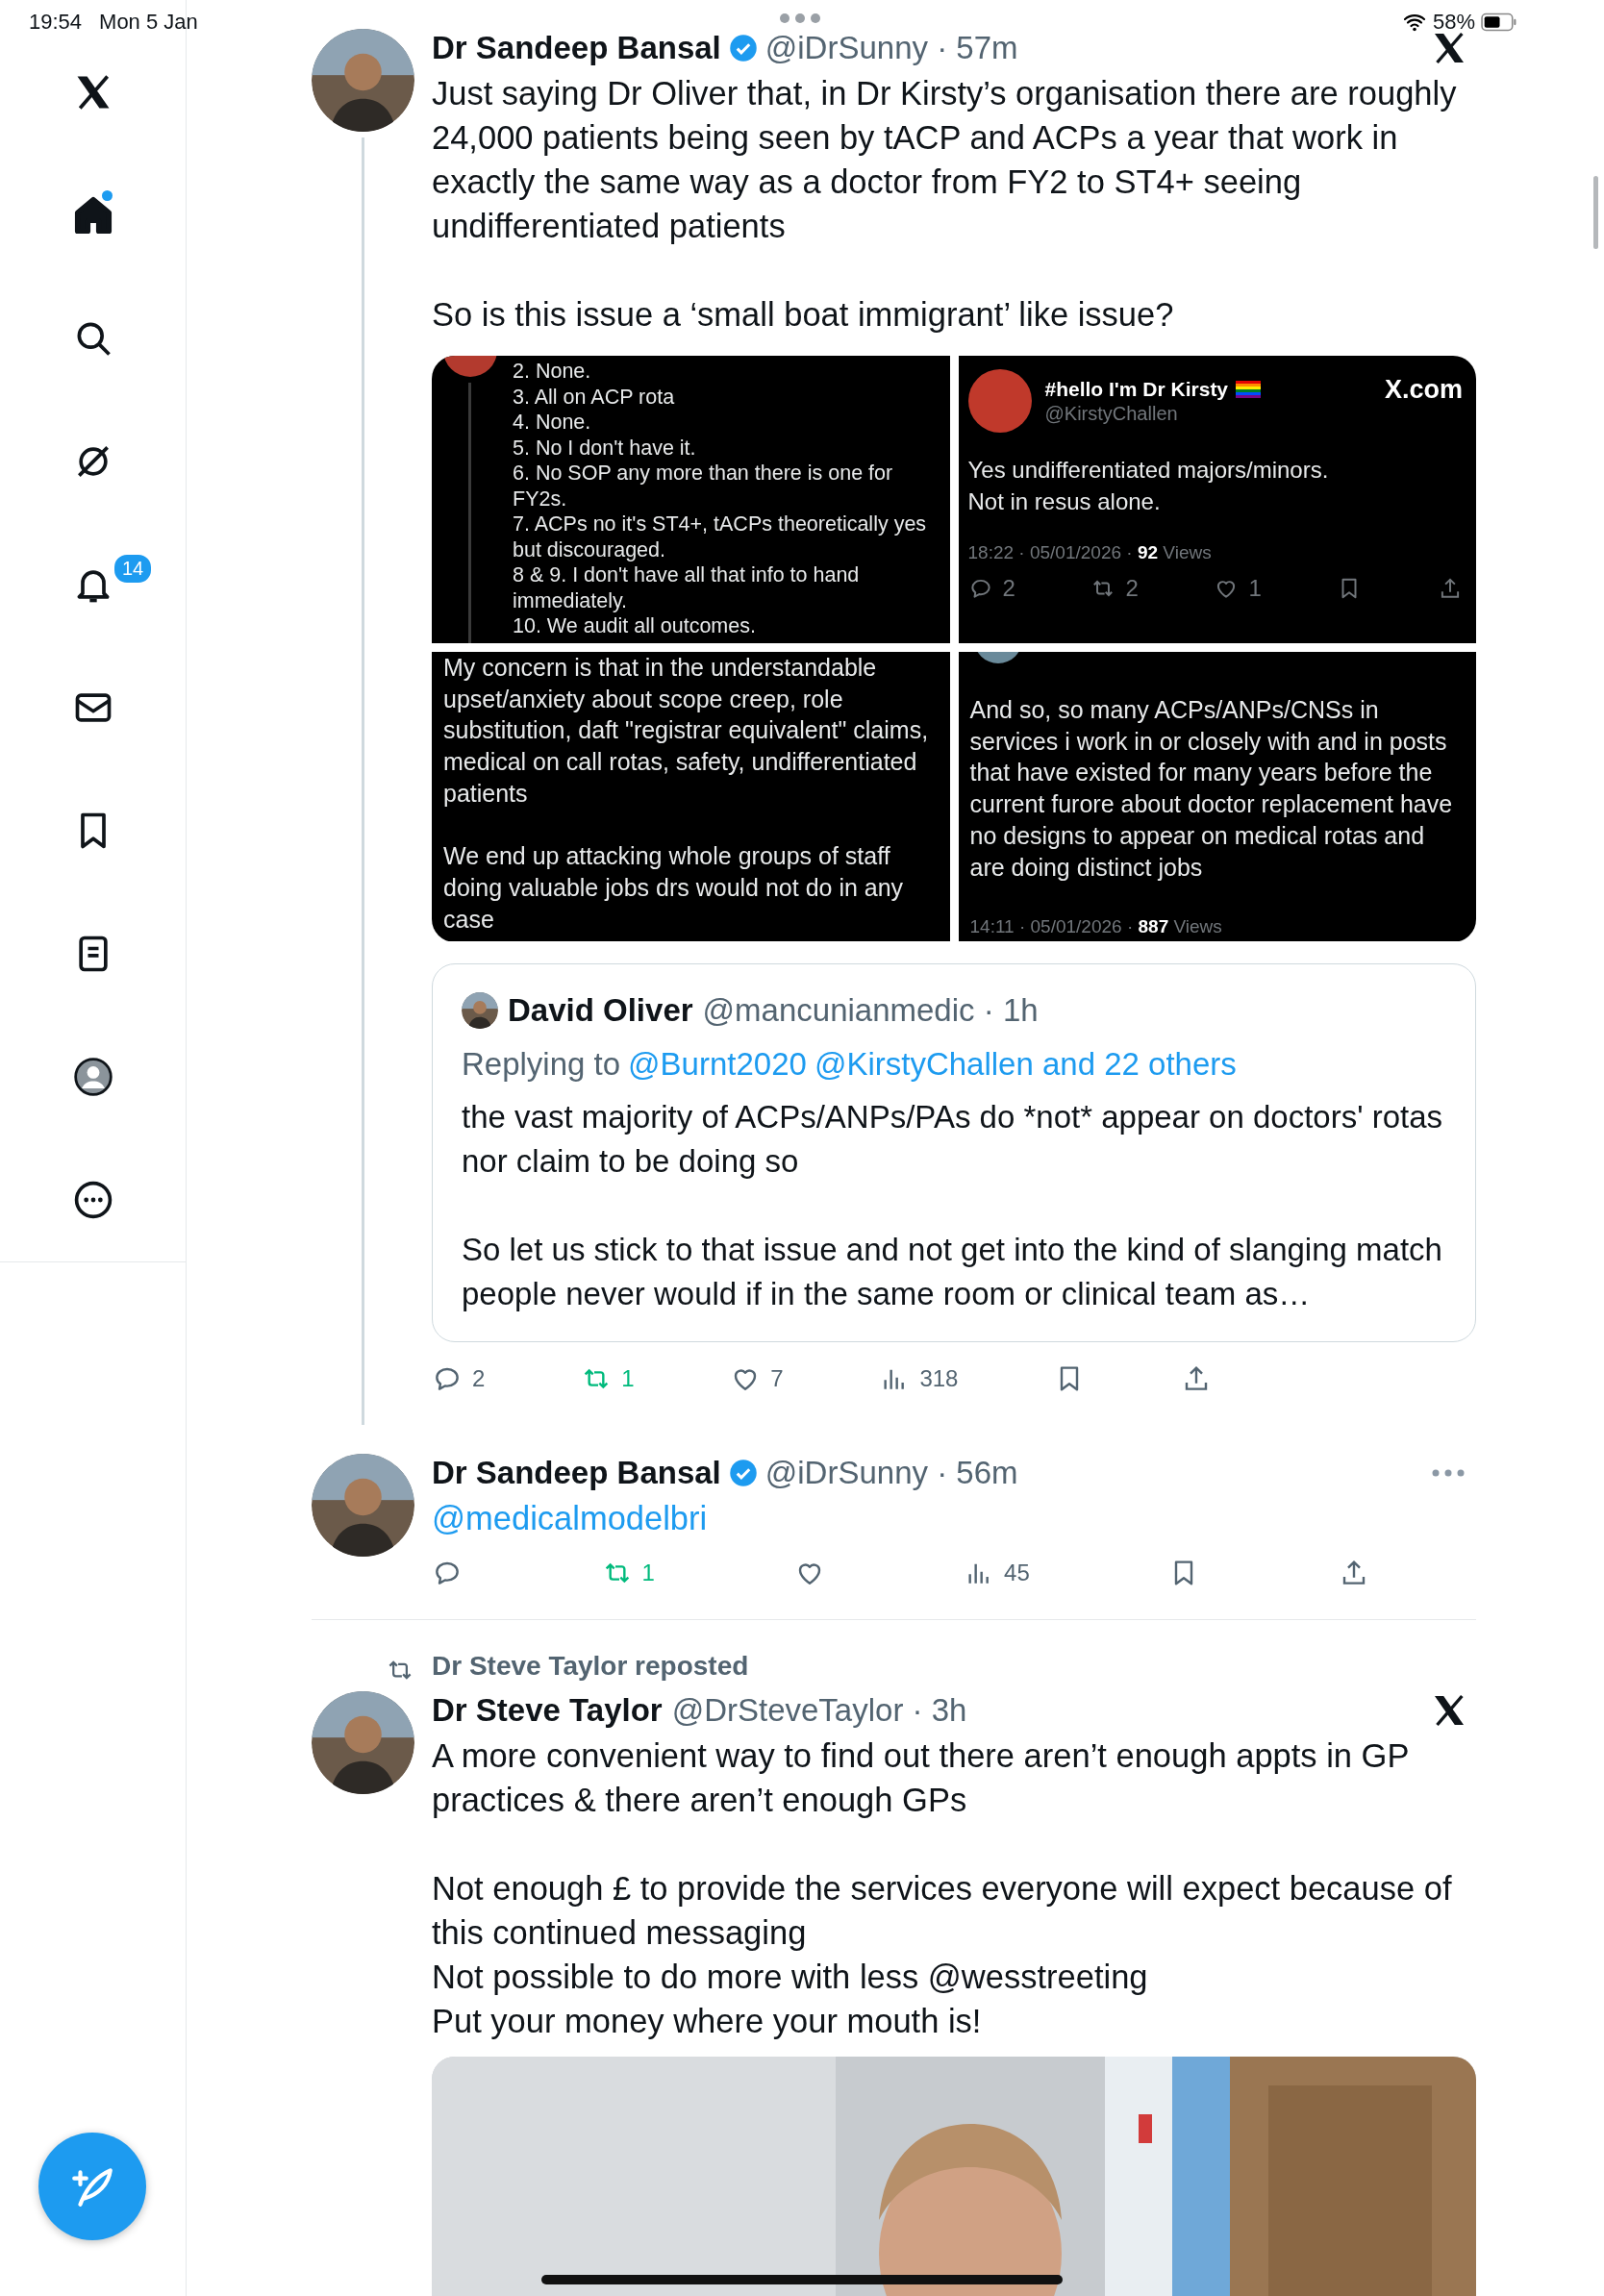 This screenshot has width=1604, height=2296. Describe the element at coordinates (635, 626) in the screenshot. I see `screenshot-text: 10. We audit all outcomes.` at that location.